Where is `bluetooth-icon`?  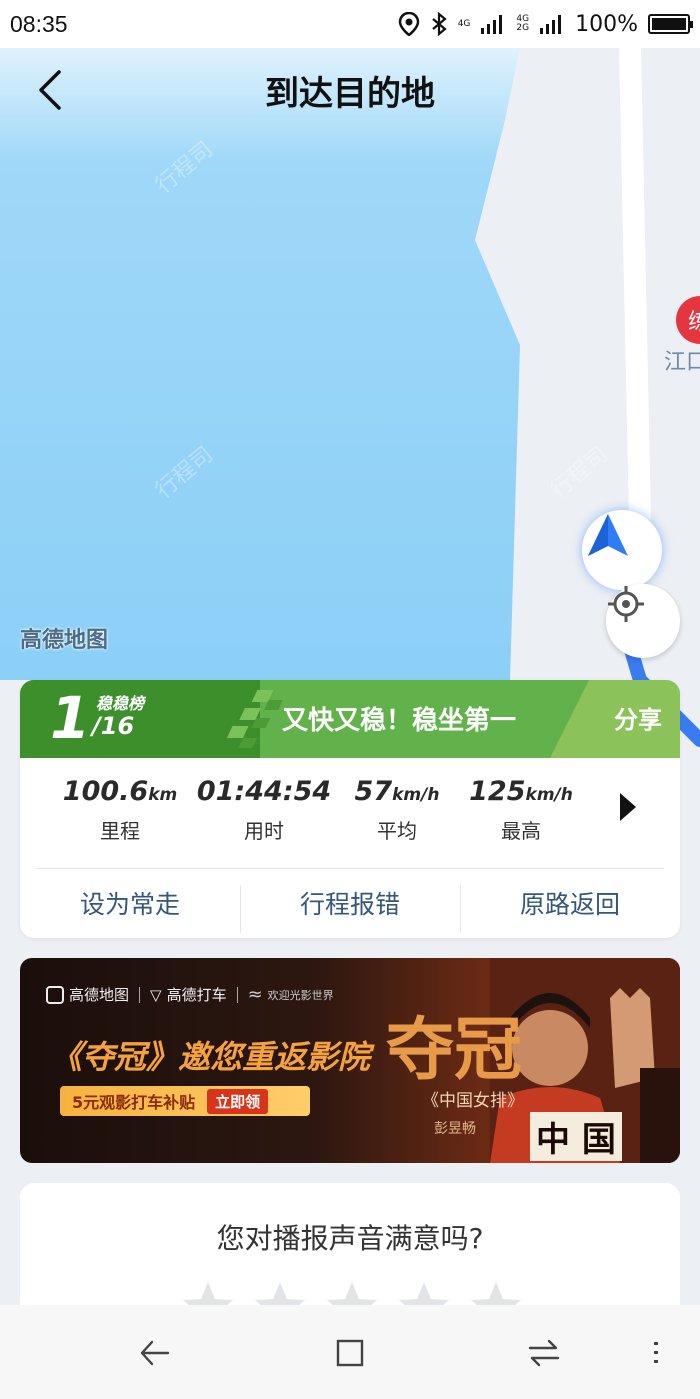 bluetooth-icon is located at coordinates (439, 24).